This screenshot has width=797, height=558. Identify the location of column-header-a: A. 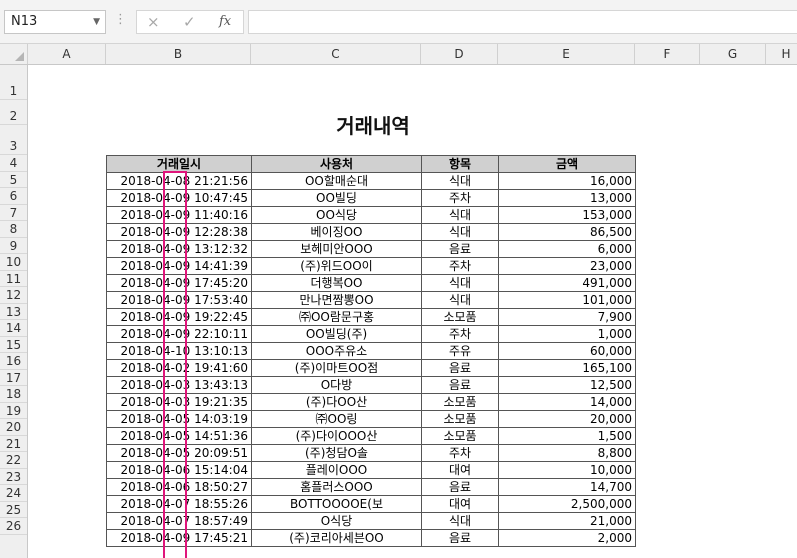
(67, 54).